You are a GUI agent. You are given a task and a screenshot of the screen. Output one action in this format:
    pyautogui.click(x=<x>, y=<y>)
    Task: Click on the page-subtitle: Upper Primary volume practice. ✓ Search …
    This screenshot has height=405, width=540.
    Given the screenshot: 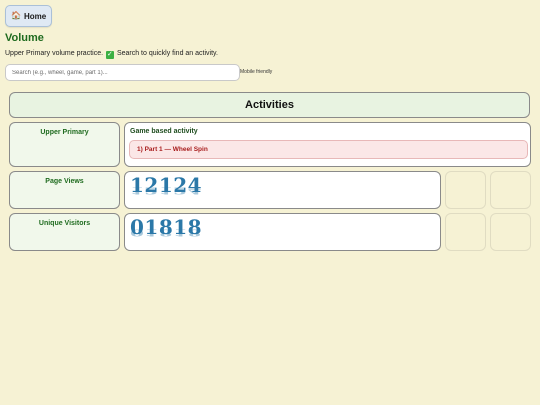 What is the action you would take?
    pyautogui.click(x=111, y=54)
    